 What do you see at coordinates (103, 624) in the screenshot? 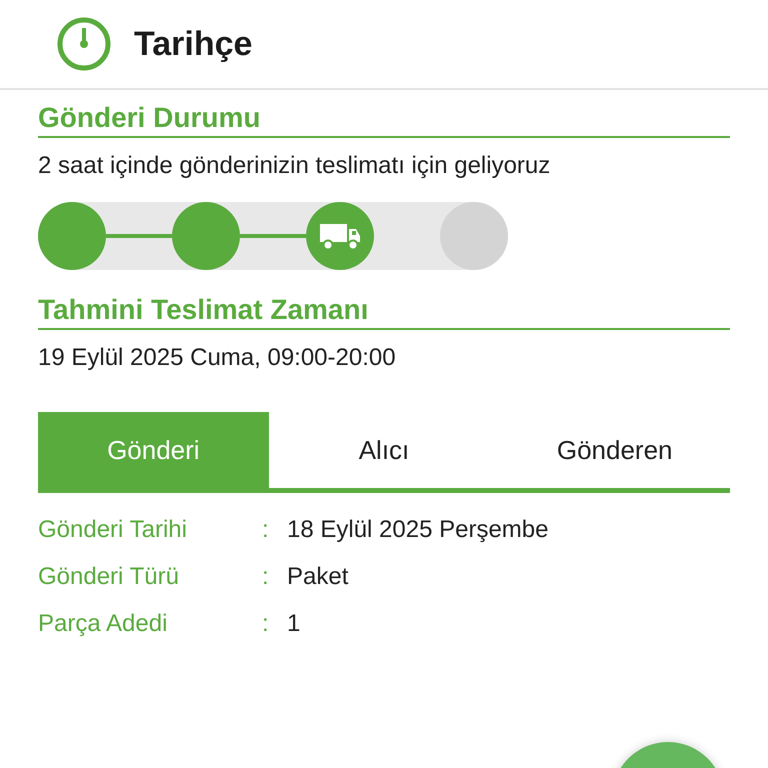
I see `detail-label: Parça Adedi` at bounding box center [103, 624].